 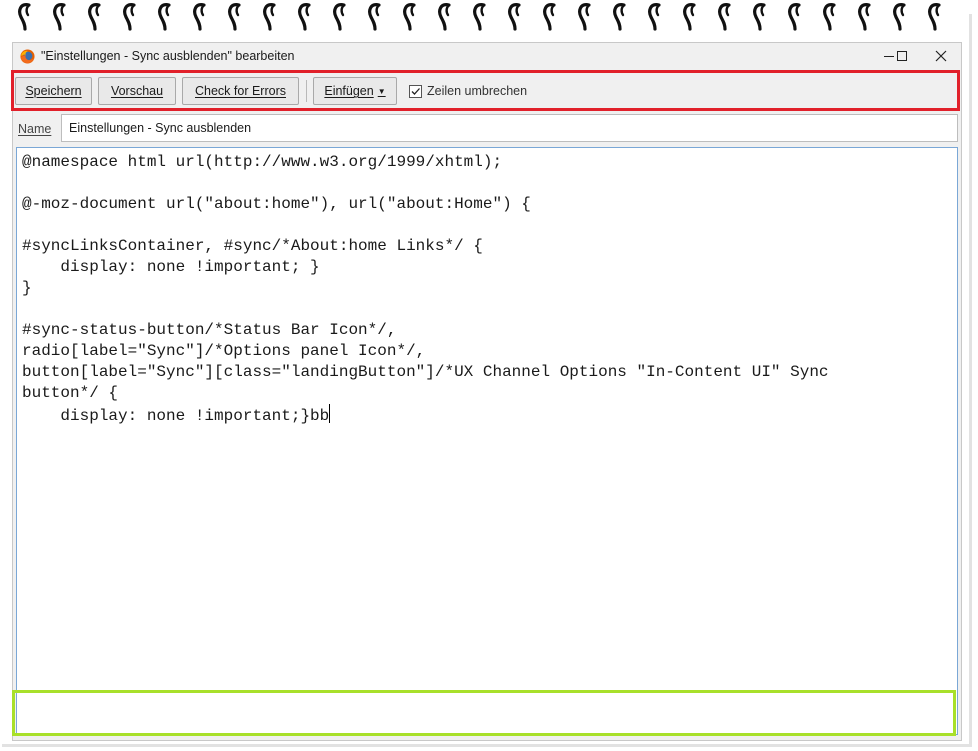 I want to click on maximize-icon, so click(x=902, y=56).